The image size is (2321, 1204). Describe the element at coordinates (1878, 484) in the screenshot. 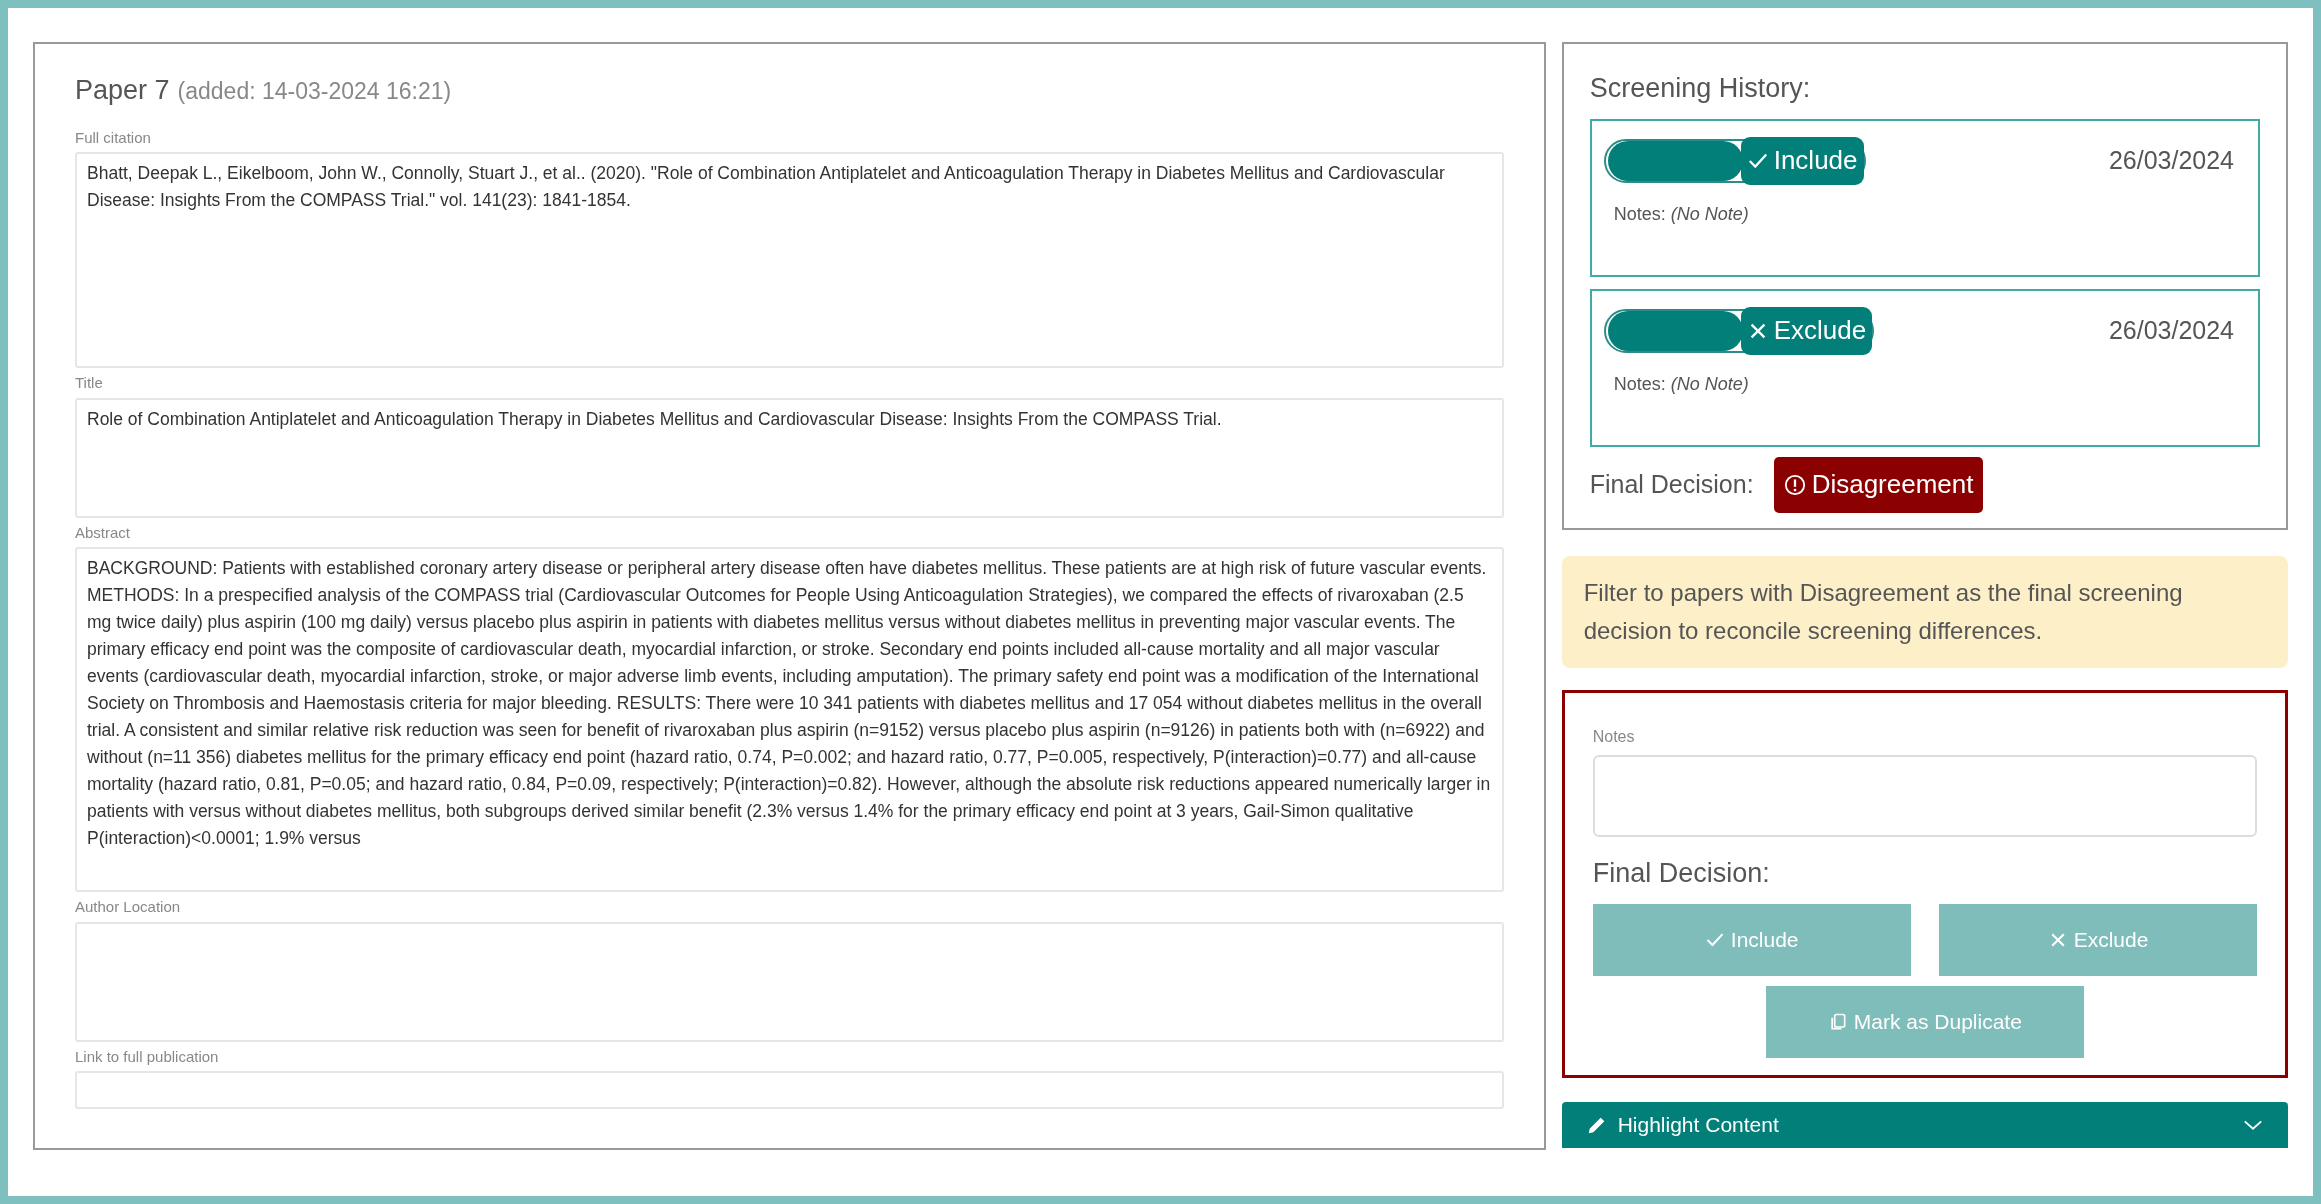

I see `disagreement-badge: Disagreement` at that location.